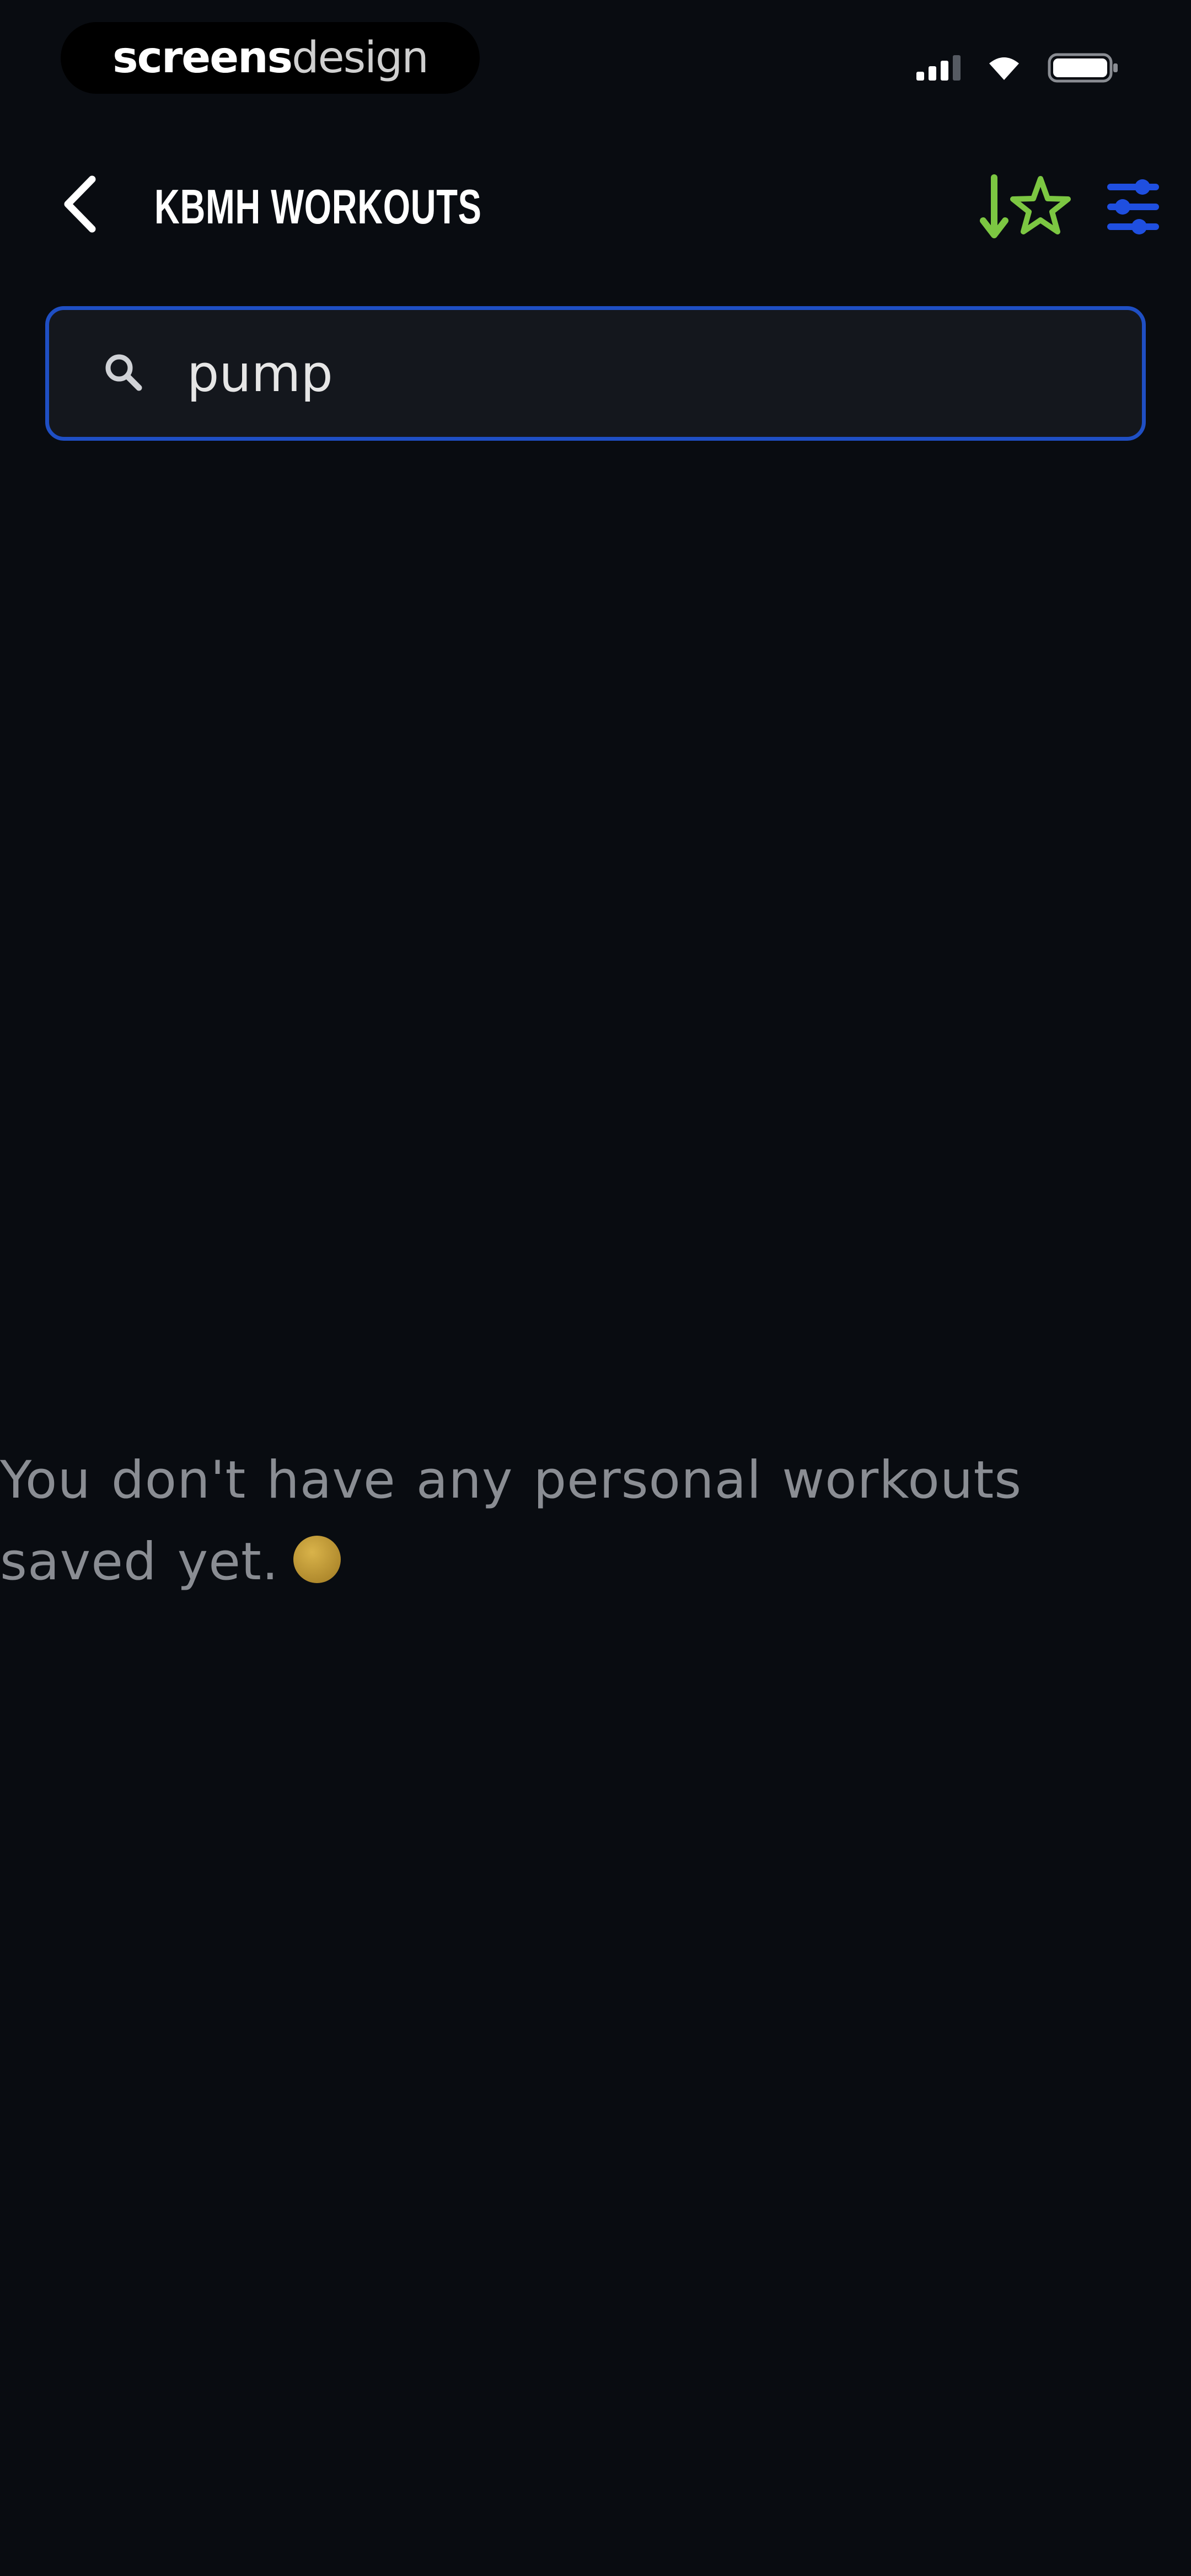  I want to click on sort-favorites-icon, so click(1025, 206).